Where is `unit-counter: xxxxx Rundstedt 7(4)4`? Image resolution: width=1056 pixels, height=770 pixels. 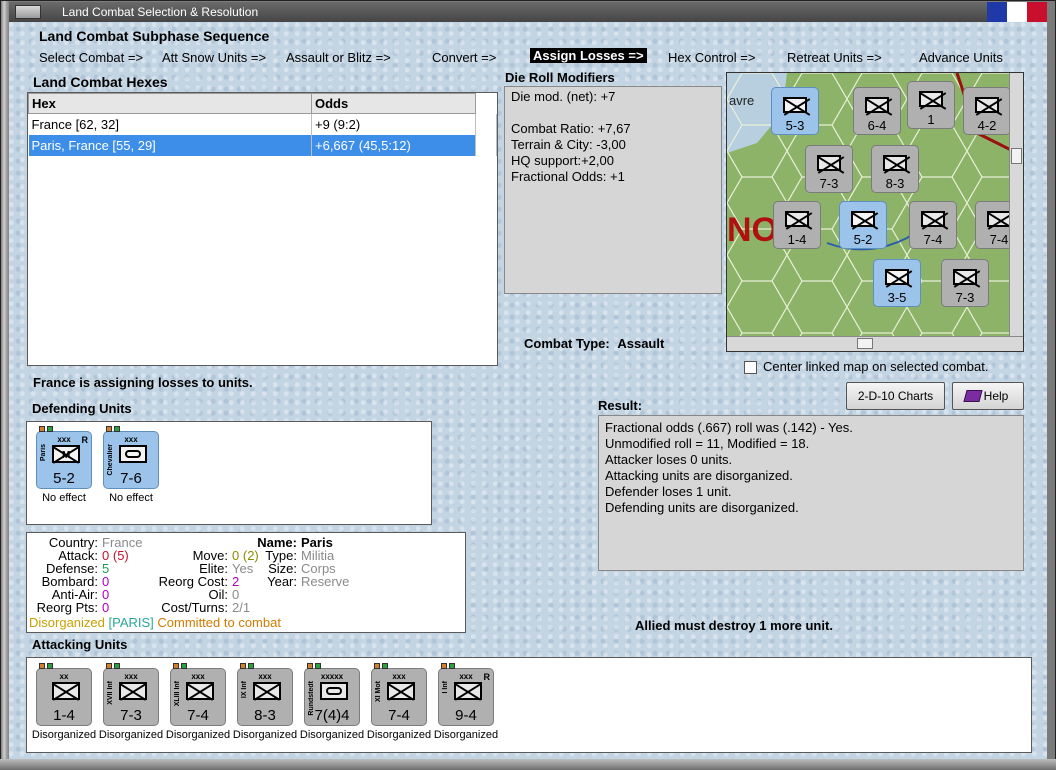 unit-counter: xxxxx Rundstedt 7(4)4 is located at coordinates (332, 694).